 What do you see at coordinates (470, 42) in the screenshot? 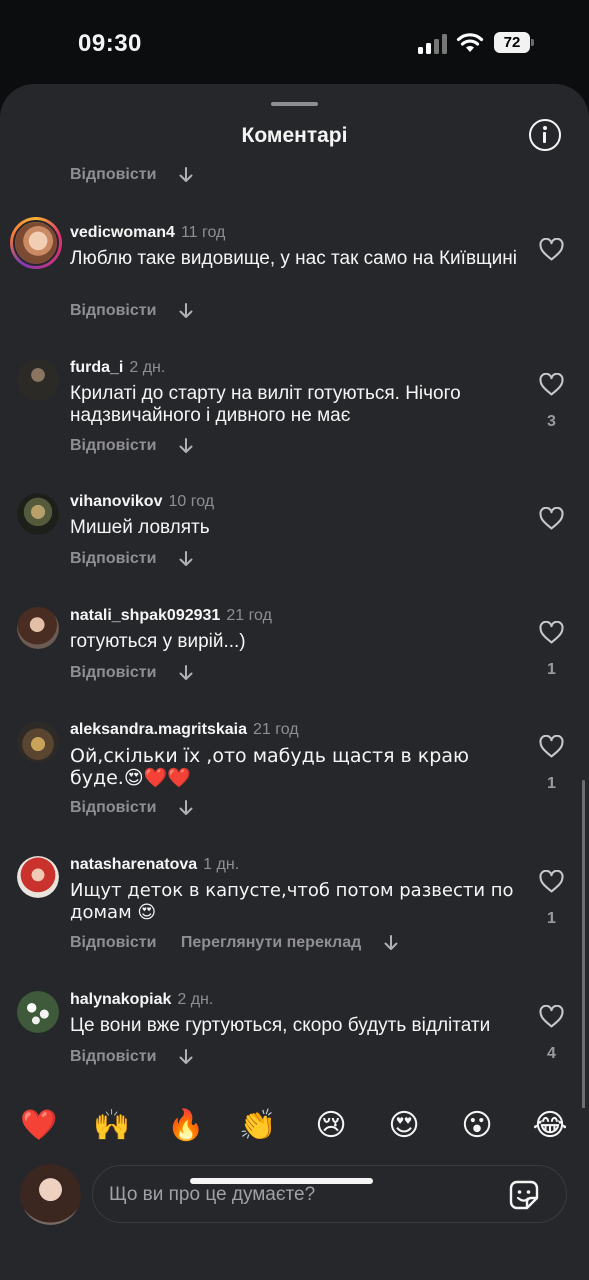
I see `wifi-icon` at bounding box center [470, 42].